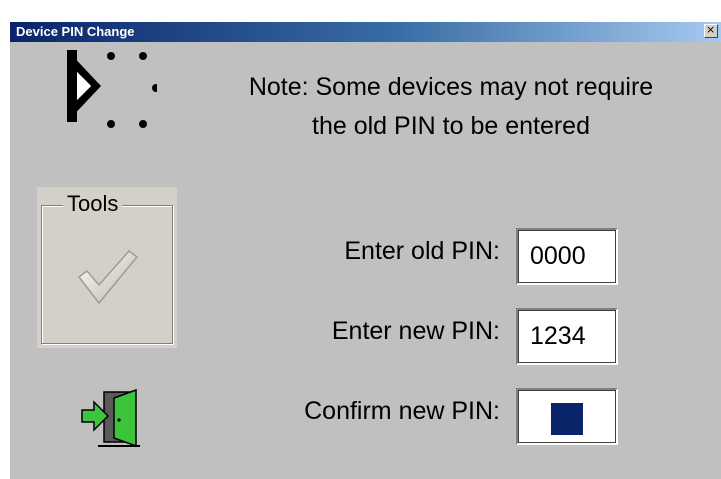  Describe the element at coordinates (402, 411) in the screenshot. I see `confirm-pin-label: Confirm new PIN:` at that location.